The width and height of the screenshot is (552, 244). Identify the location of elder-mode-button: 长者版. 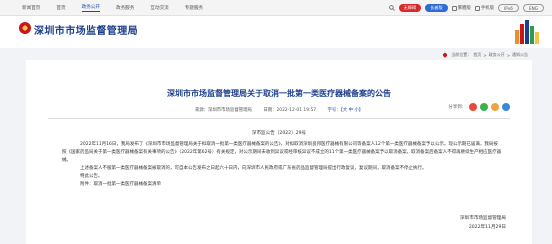
(436, 8).